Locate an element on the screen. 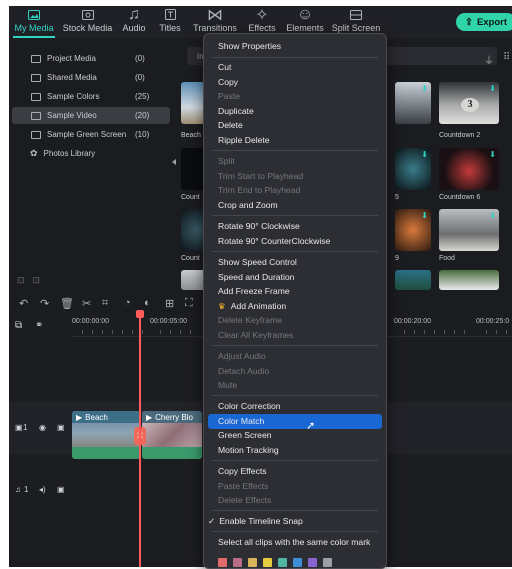 Image resolution: width=512 pixels, height=569 pixels. menu-item-show-properties: Show Properties is located at coordinates (249, 46).